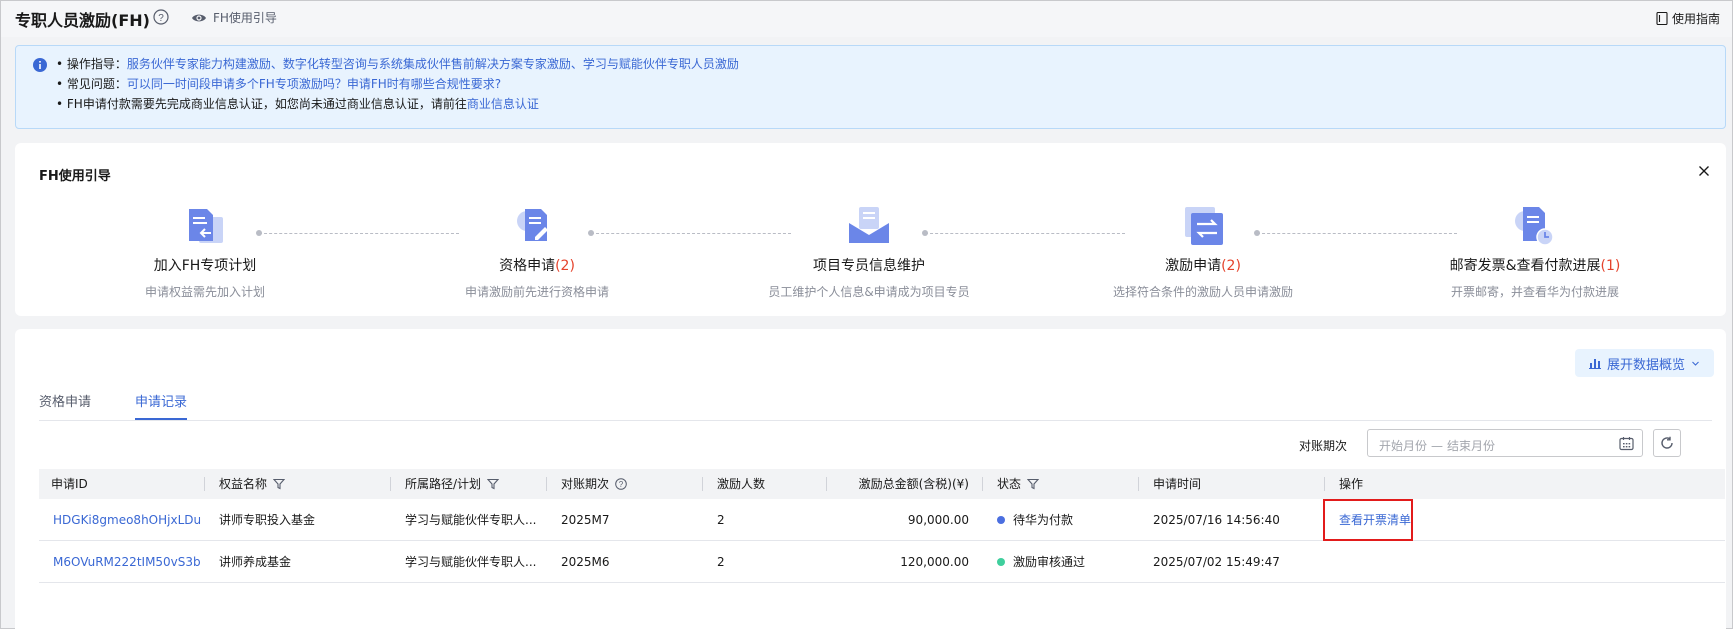  What do you see at coordinates (1203, 251) in the screenshot?
I see `step-incentive-application: 激励申请(2) 选择符合条件的激励人员申请激励` at bounding box center [1203, 251].